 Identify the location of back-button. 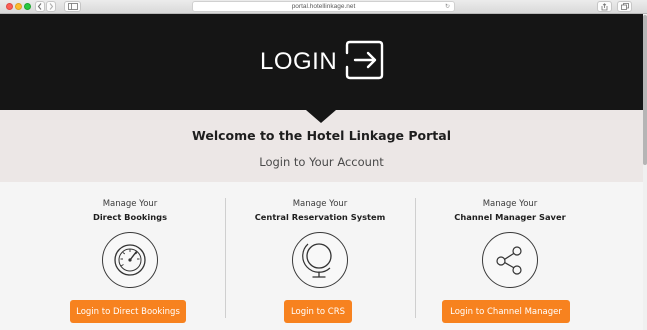
(40, 6).